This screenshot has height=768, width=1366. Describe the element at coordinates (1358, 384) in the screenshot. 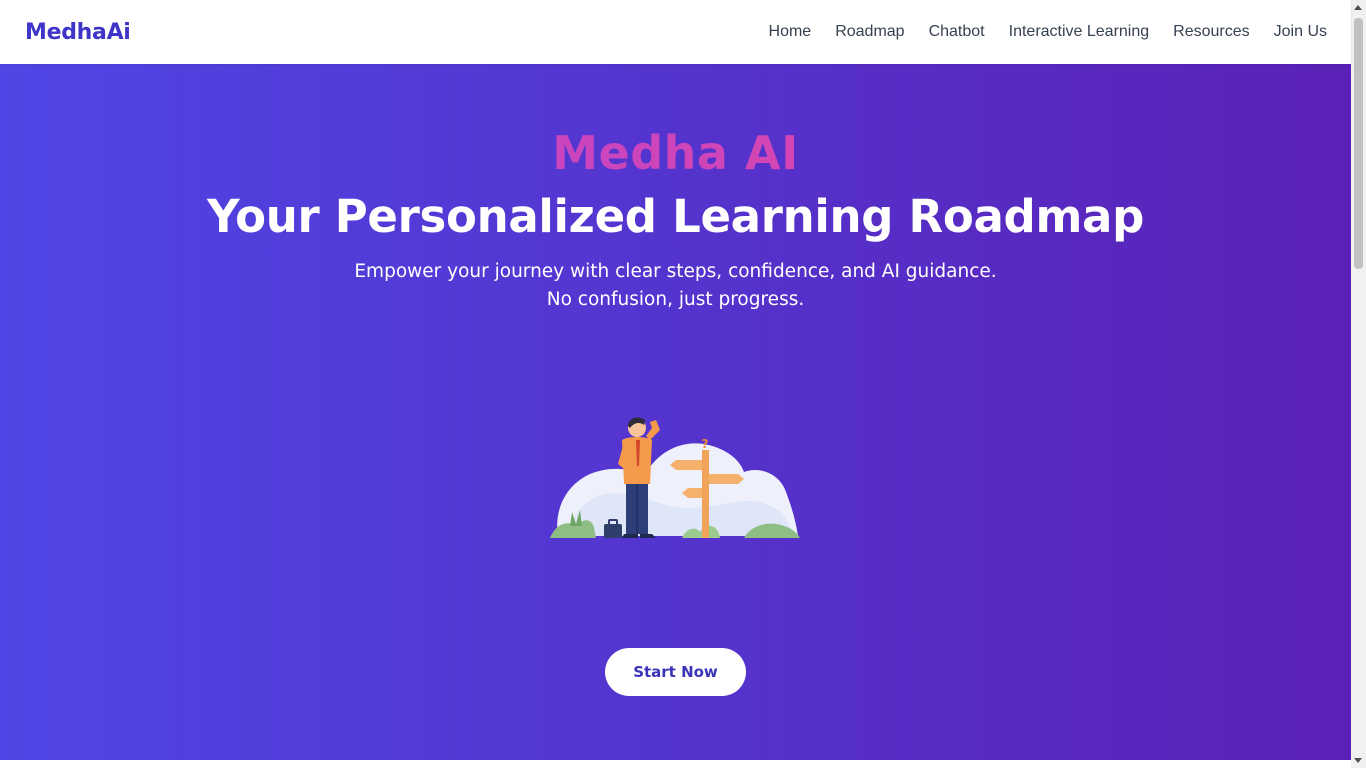

I see `vertical-scrollbar` at that location.